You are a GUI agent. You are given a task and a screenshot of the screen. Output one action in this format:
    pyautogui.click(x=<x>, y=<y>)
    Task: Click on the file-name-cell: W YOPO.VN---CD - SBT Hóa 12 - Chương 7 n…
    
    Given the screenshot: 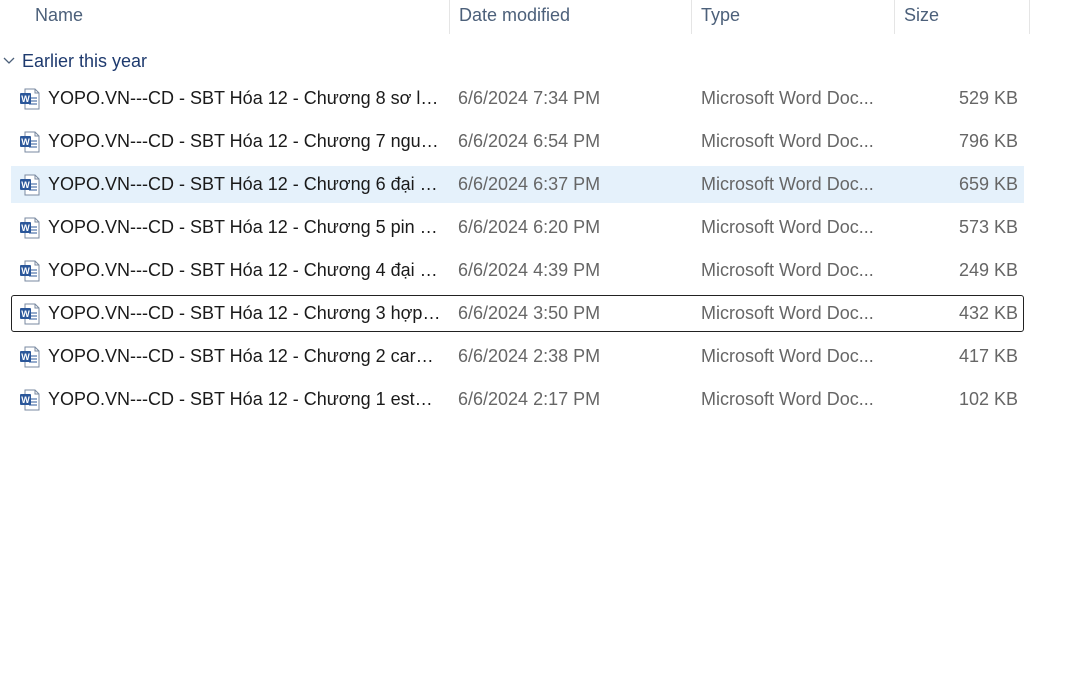 What is the action you would take?
    pyautogui.click(x=230, y=141)
    